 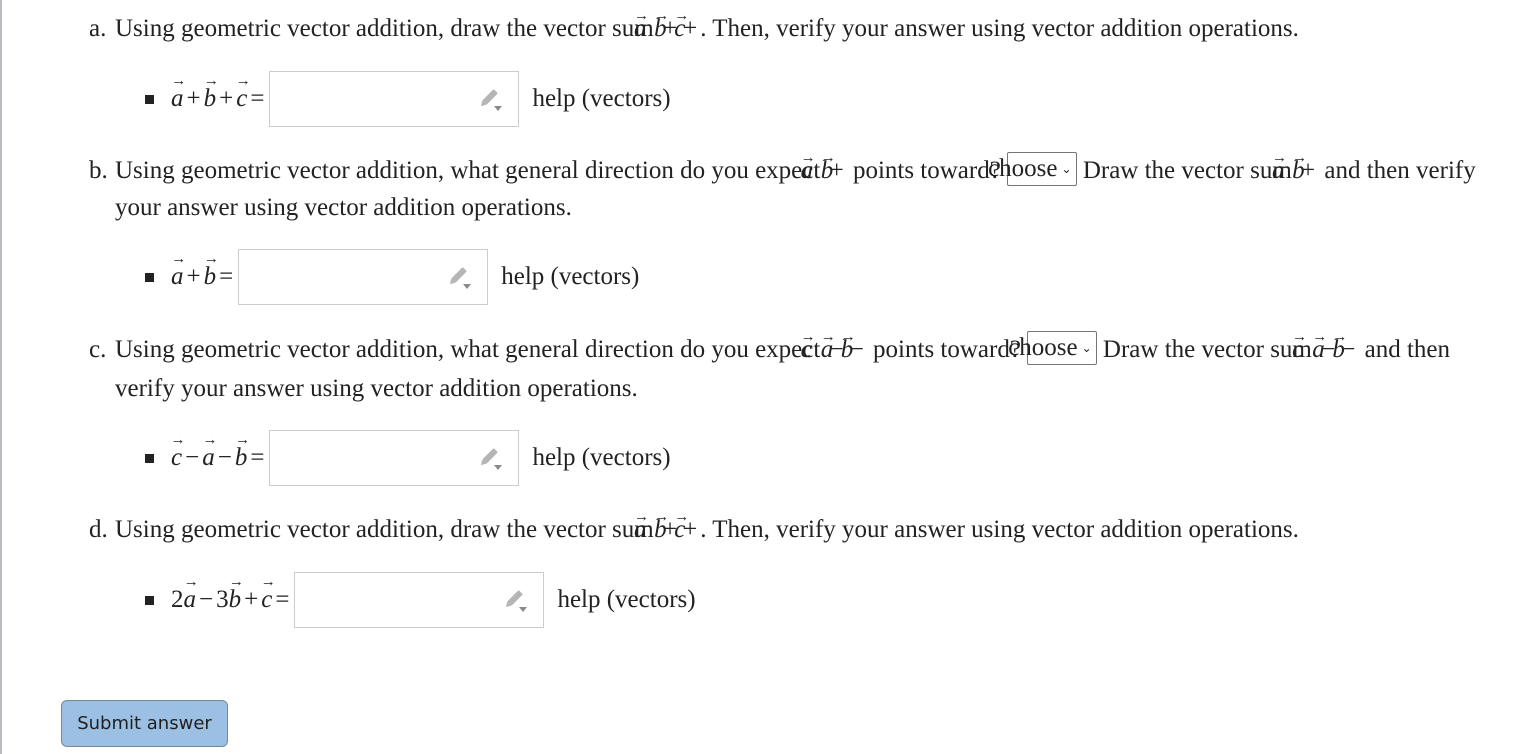 I want to click on answer-expression: c−a−b=, so click(x=219, y=458).